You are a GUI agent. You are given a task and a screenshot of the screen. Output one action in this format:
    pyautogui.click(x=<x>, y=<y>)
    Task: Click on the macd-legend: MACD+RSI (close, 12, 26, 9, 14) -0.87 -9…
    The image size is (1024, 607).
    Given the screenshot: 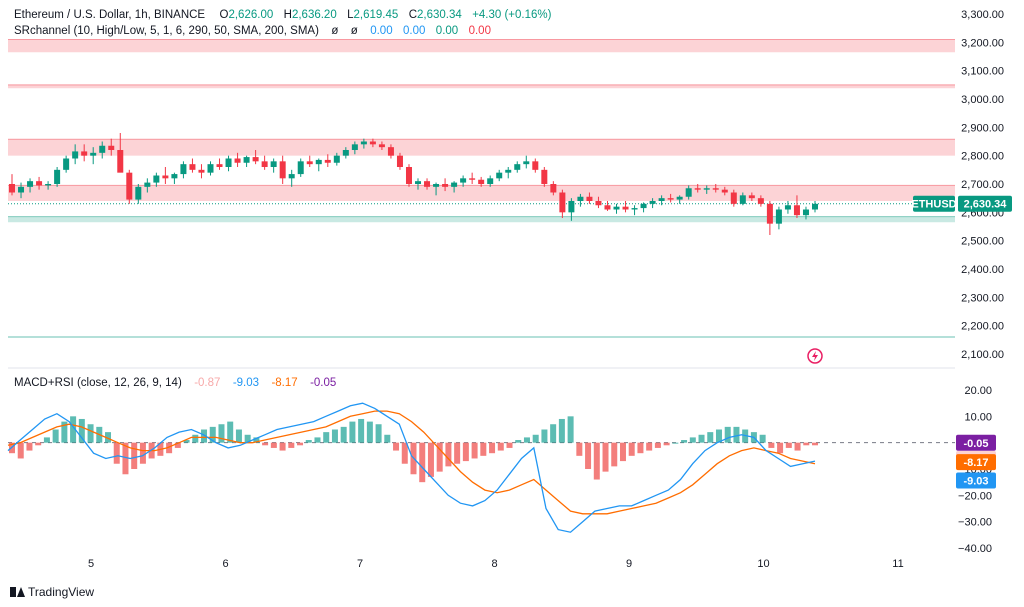 What is the action you would take?
    pyautogui.click(x=175, y=383)
    